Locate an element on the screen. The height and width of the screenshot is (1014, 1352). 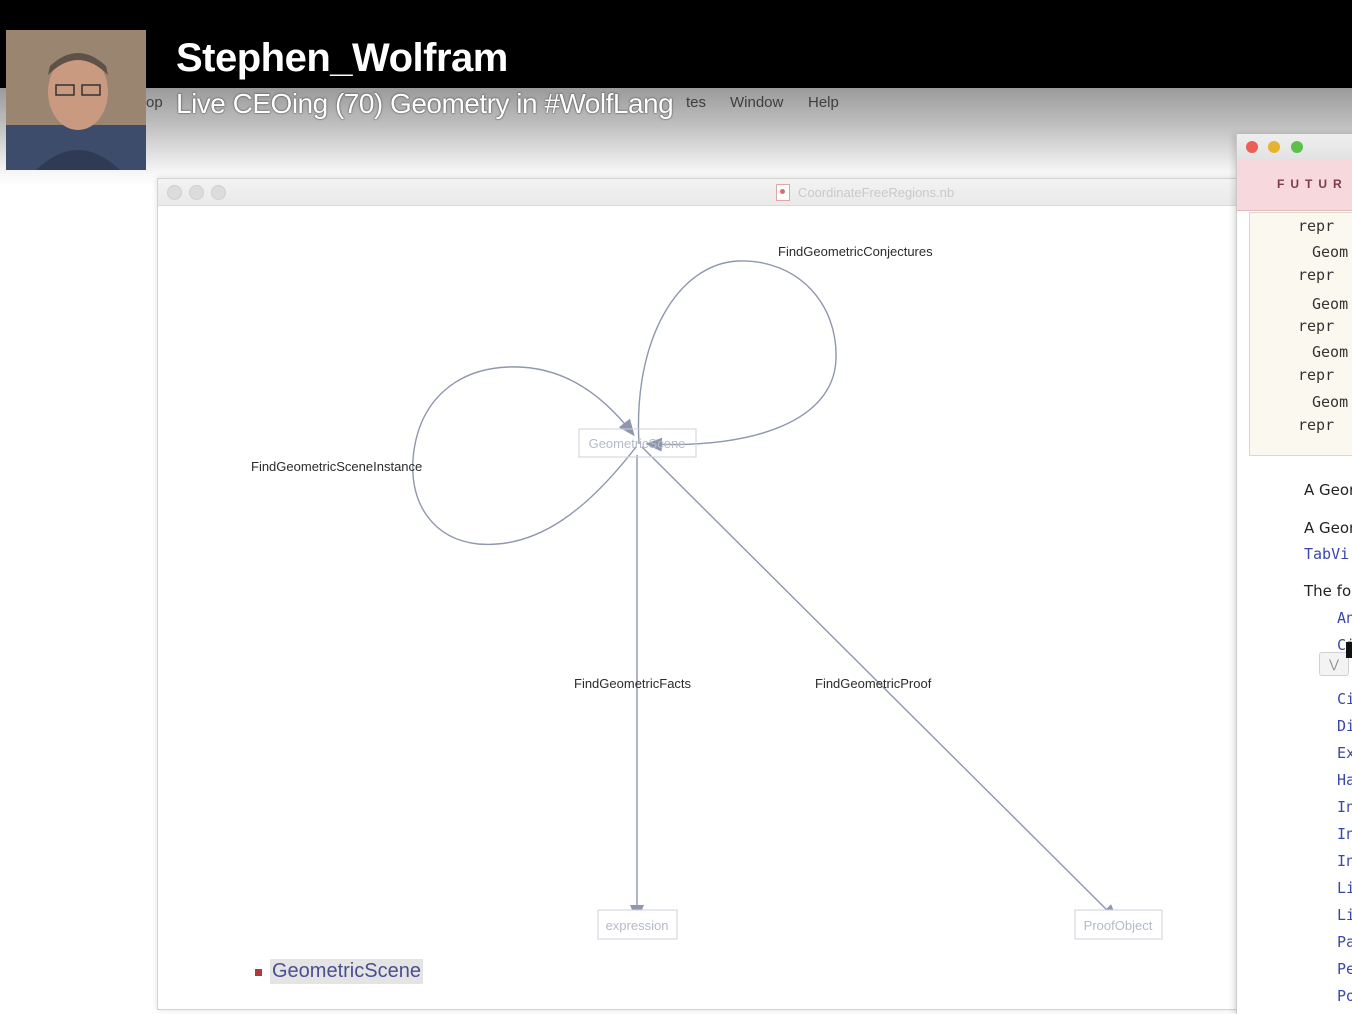
doc-titlebar is located at coordinates (1294, 147).